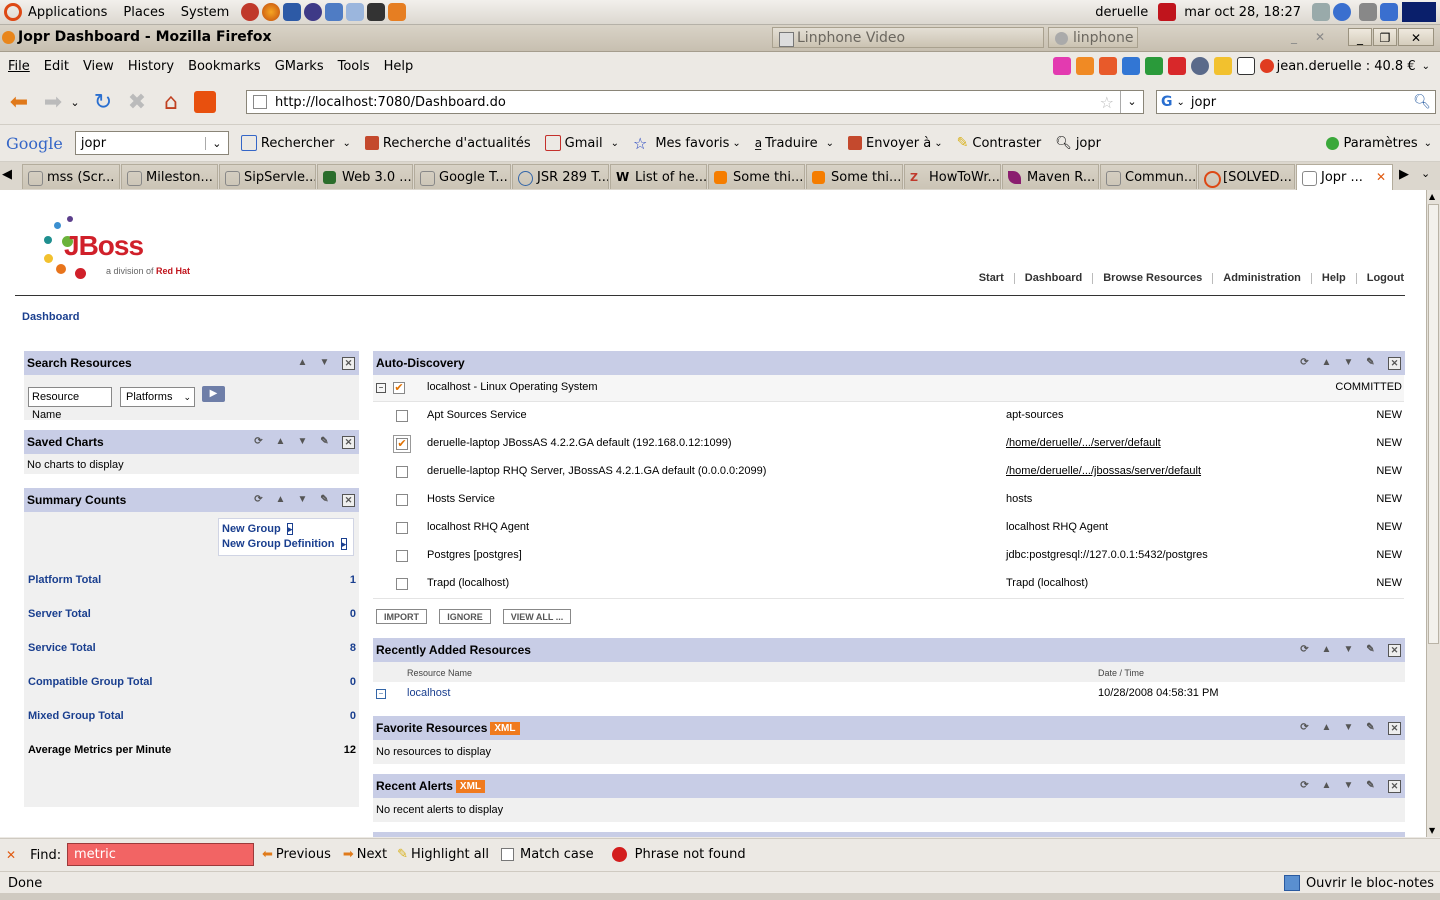 The image size is (1440, 900). What do you see at coordinates (1222, 66) in the screenshot?
I see `ext-note-icon` at bounding box center [1222, 66].